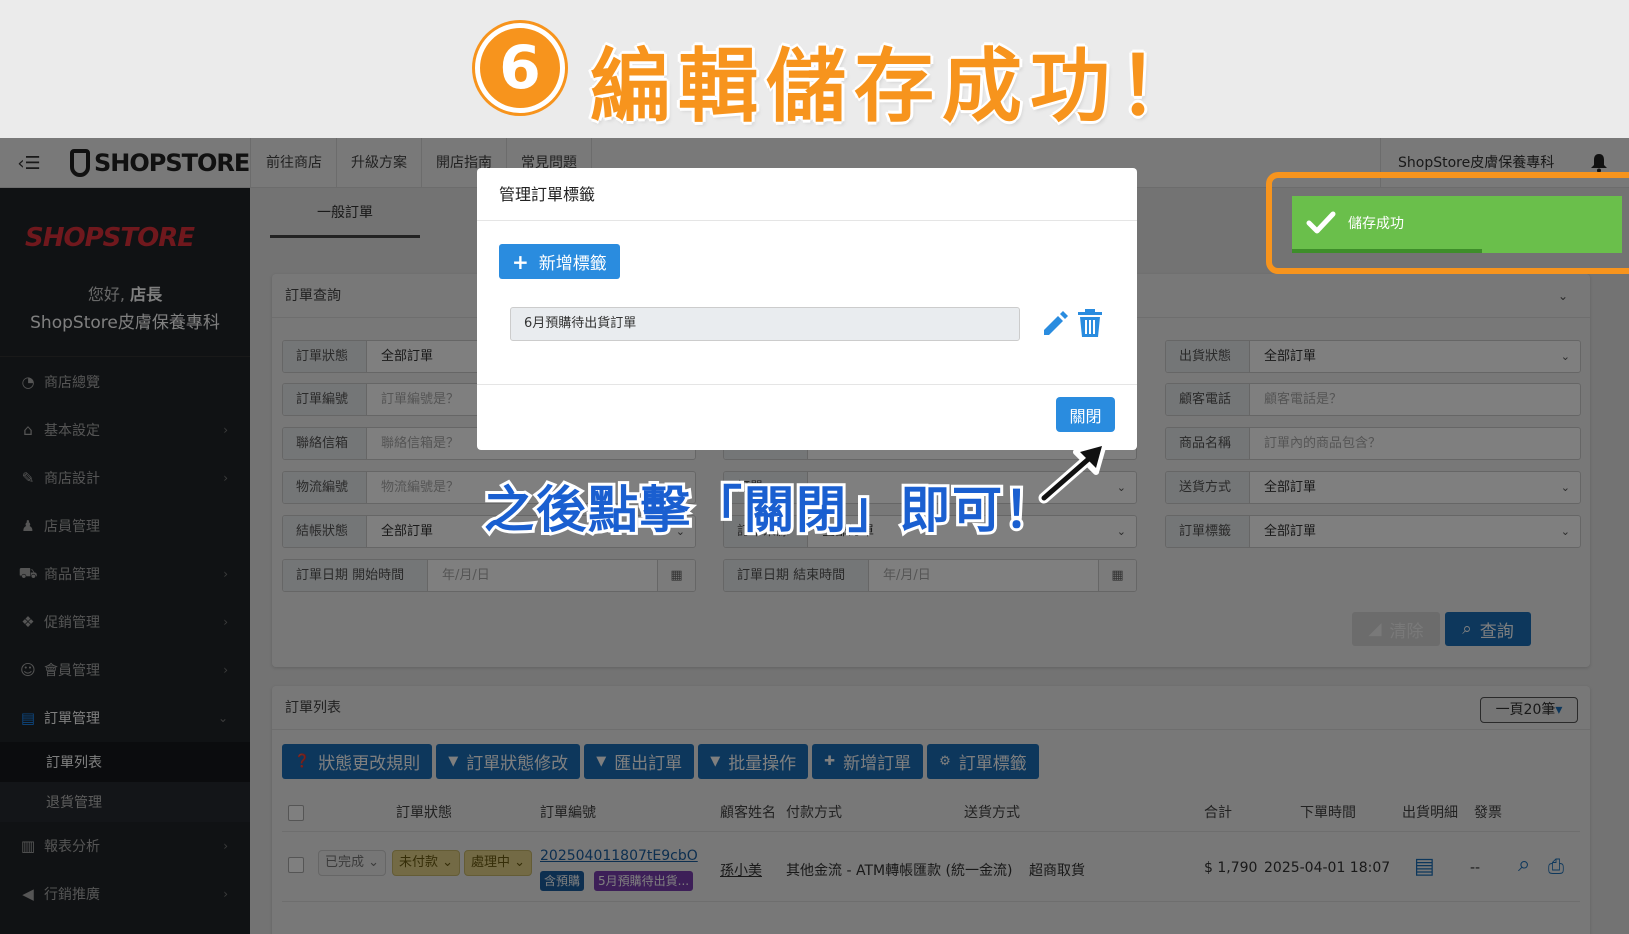 This screenshot has height=934, width=1629. Describe the element at coordinates (769, 510) in the screenshot. I see `instruction-caption: 之後點擊「關閉」即可！` at that location.